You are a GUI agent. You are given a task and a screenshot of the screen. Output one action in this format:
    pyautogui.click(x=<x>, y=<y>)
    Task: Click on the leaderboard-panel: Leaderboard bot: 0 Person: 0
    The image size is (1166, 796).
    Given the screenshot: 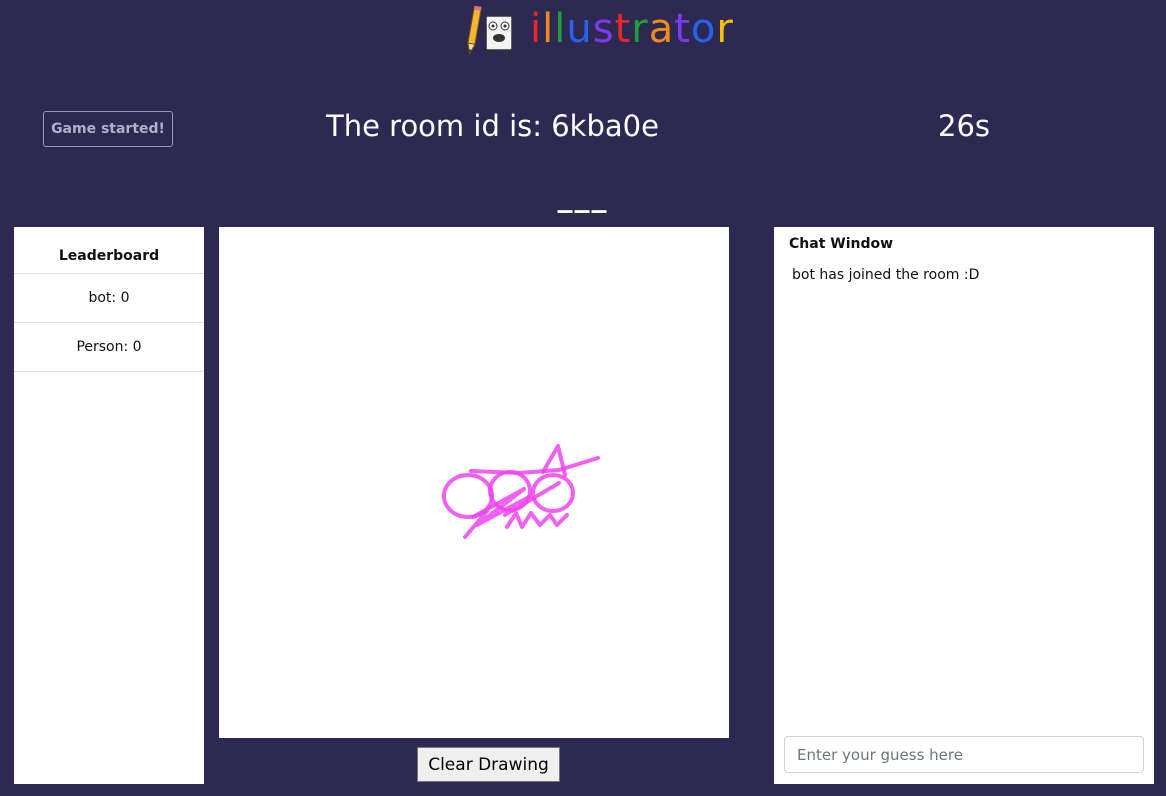 What is the action you would take?
    pyautogui.click(x=109, y=505)
    